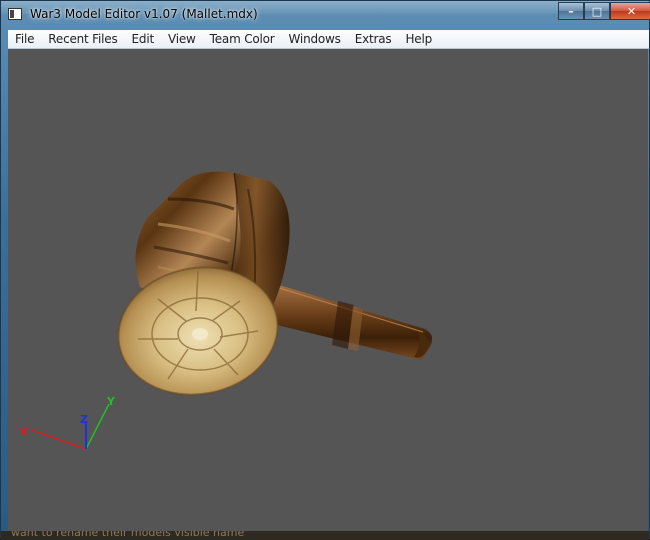 The height and width of the screenshot is (540, 650). I want to click on close-icon: ✕, so click(631, 11).